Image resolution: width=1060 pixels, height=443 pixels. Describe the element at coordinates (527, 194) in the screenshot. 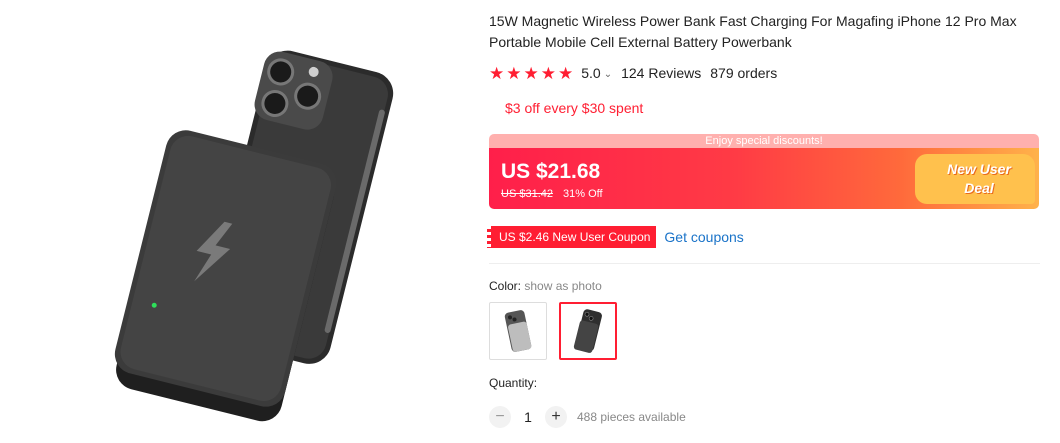

I see `original-price: US $31.42` at that location.